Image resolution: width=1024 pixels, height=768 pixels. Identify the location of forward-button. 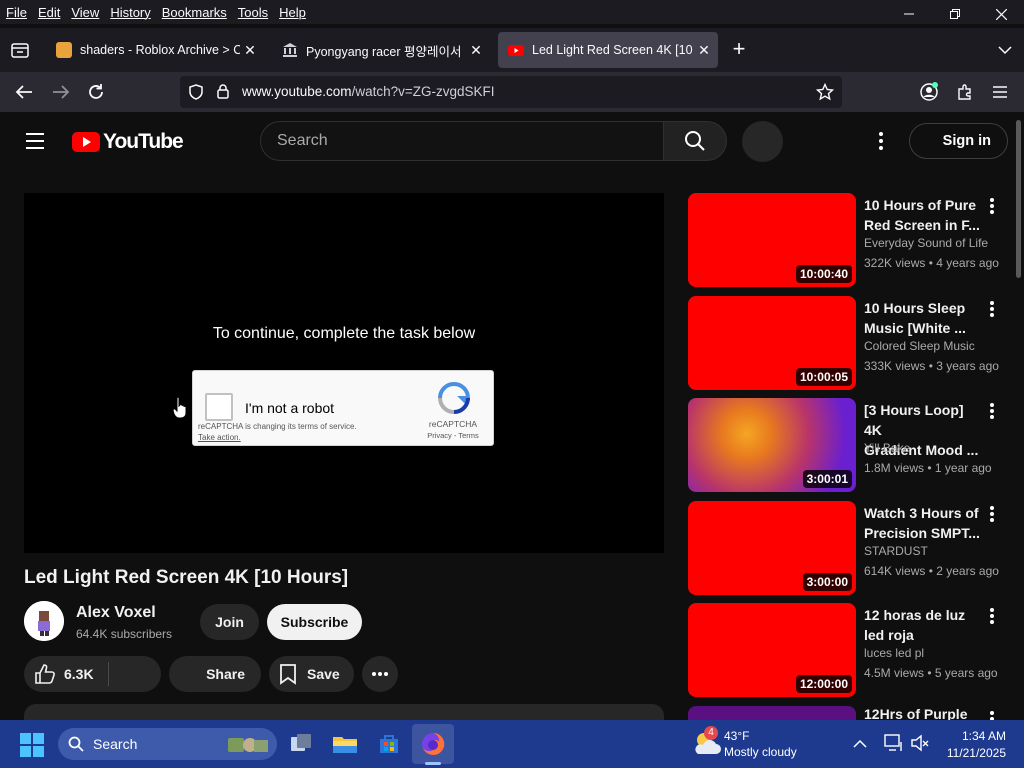
(61, 92).